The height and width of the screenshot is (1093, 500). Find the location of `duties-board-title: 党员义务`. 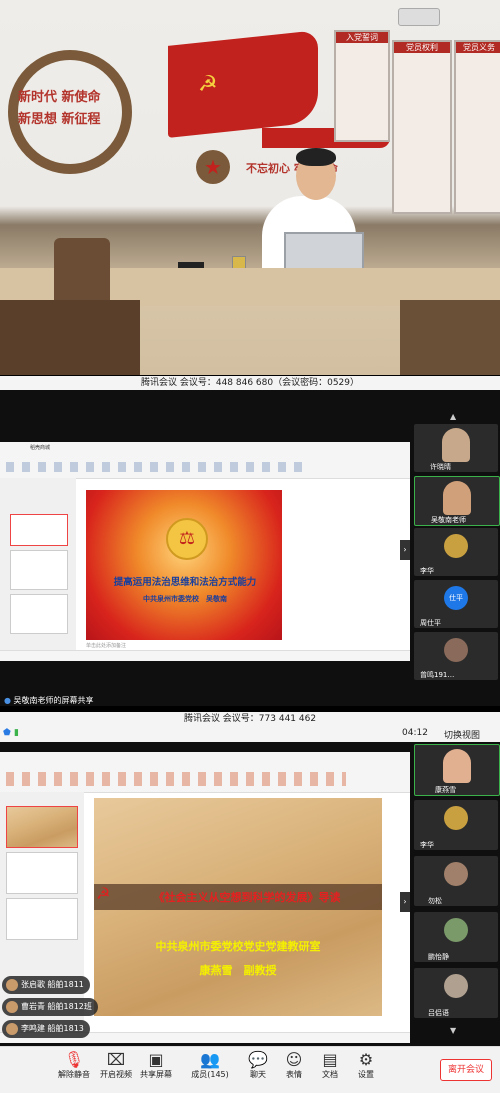

duties-board-title: 党员义务 is located at coordinates (478, 47).